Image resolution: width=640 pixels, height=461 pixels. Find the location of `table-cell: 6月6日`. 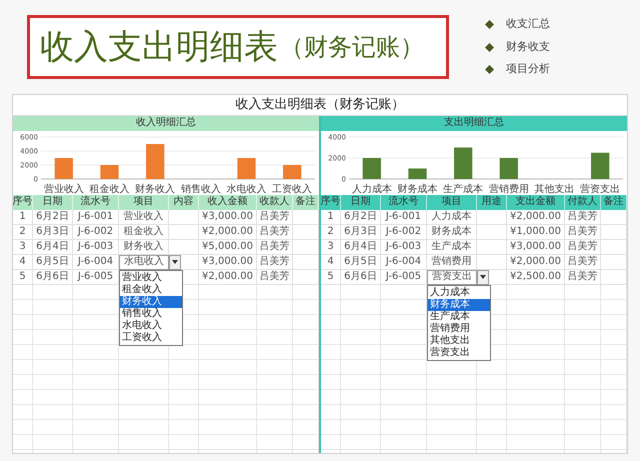

table-cell: 6月6日 is located at coordinates (361, 277).